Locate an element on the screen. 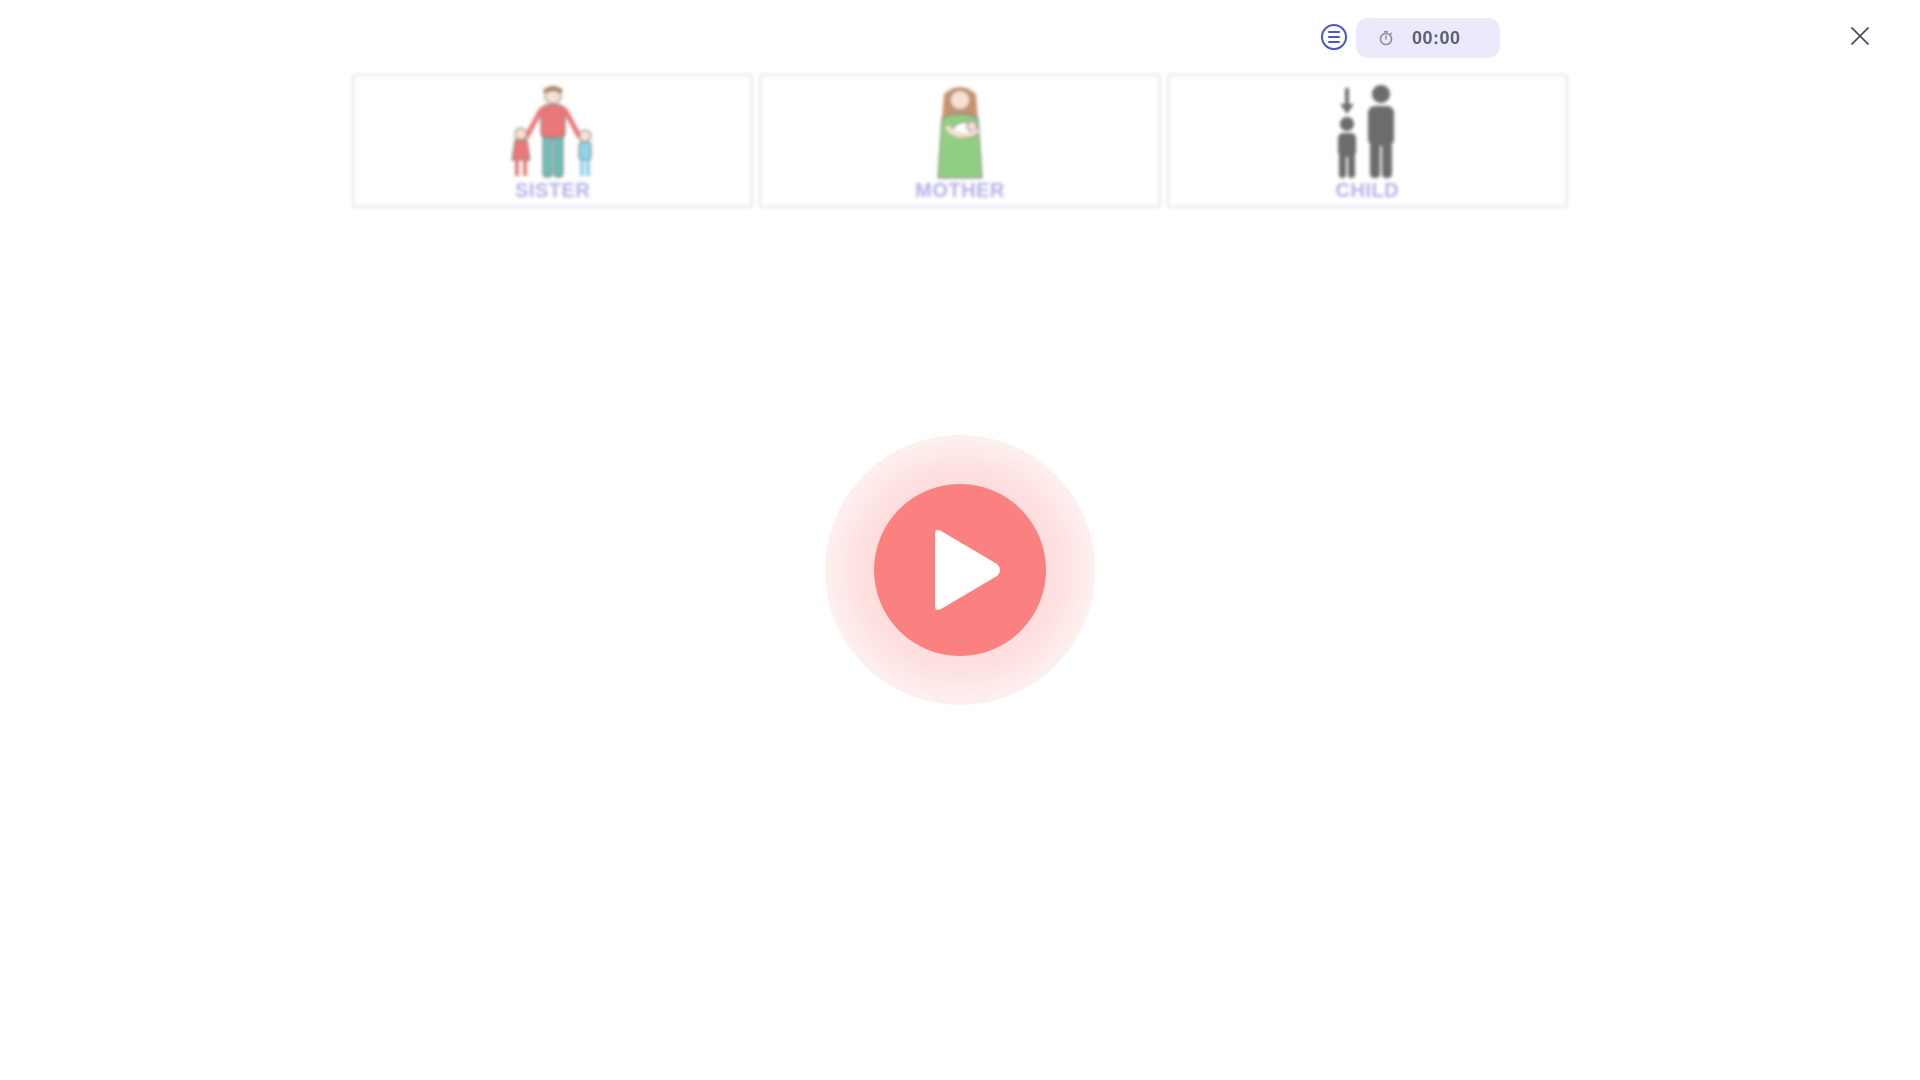 The image size is (1920, 1080). menu-button is located at coordinates (1334, 37).